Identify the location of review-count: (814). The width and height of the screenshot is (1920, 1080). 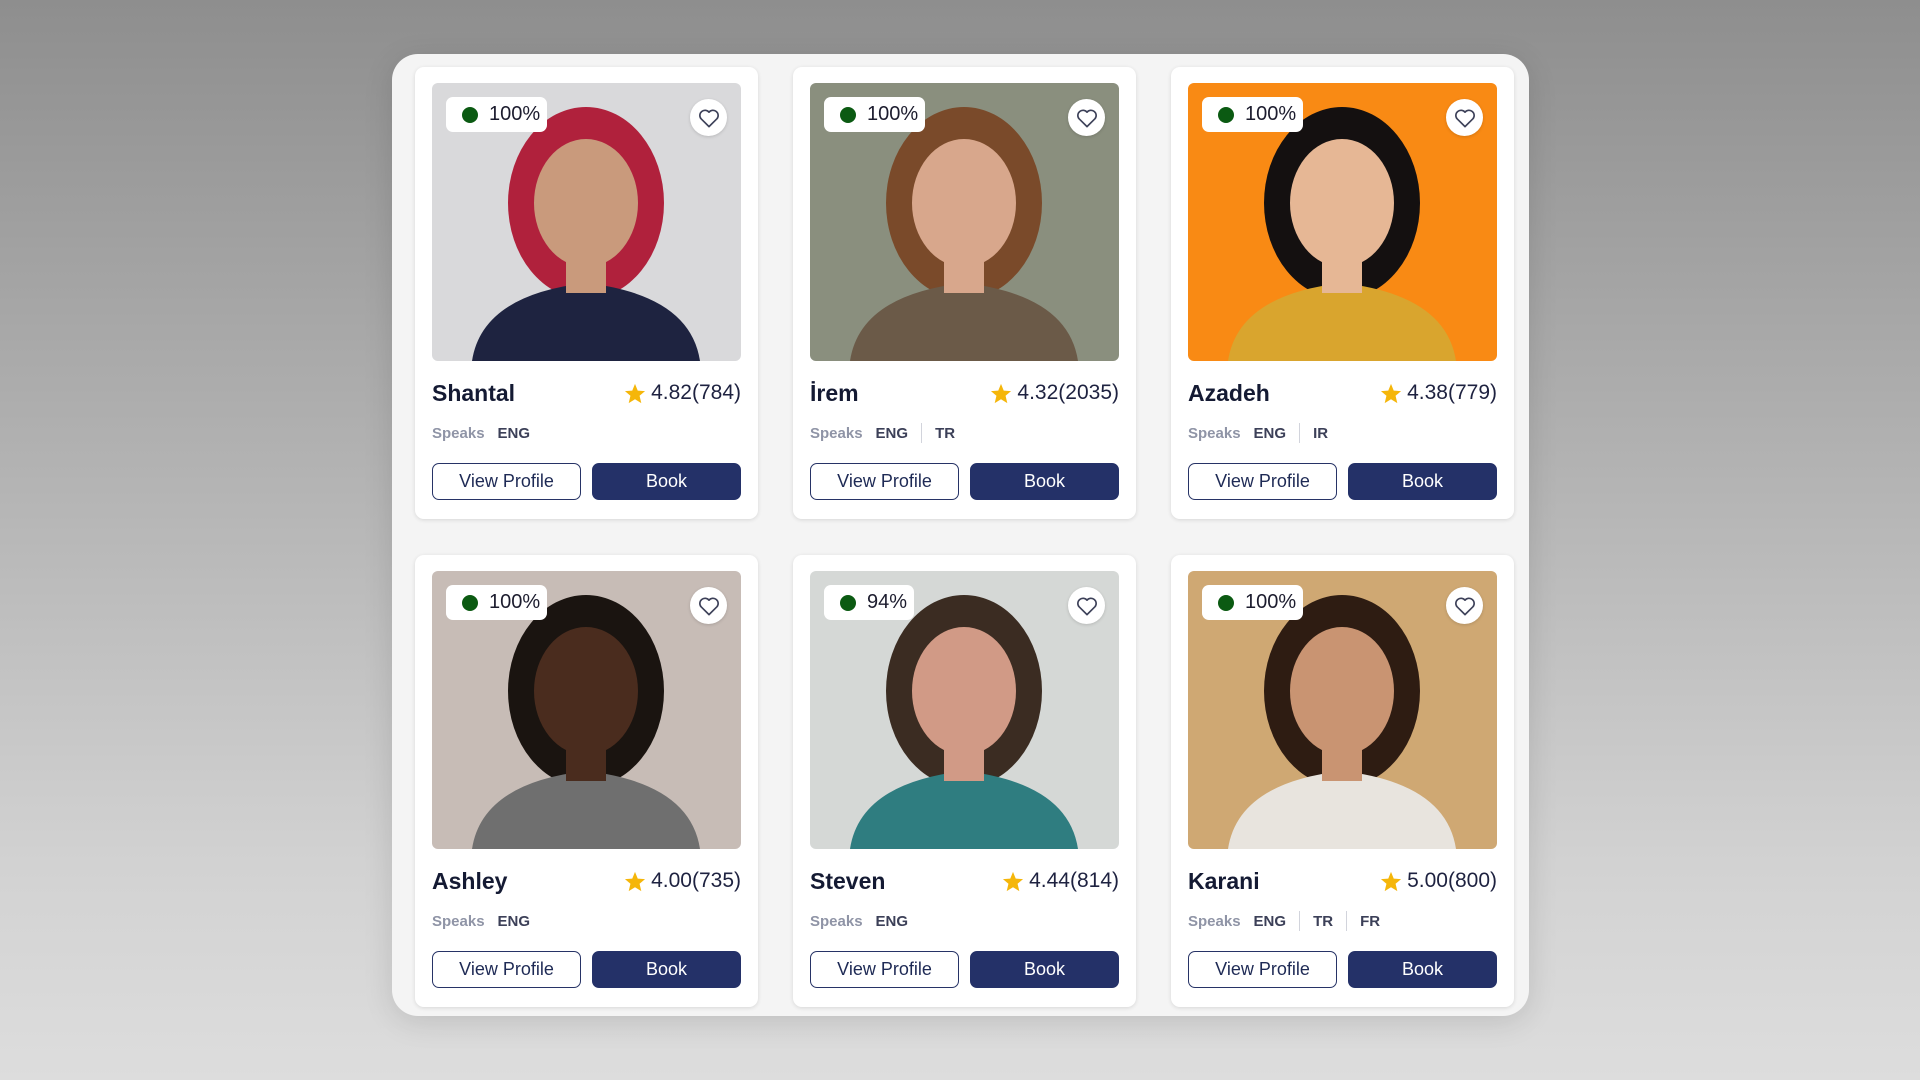
(1094, 880).